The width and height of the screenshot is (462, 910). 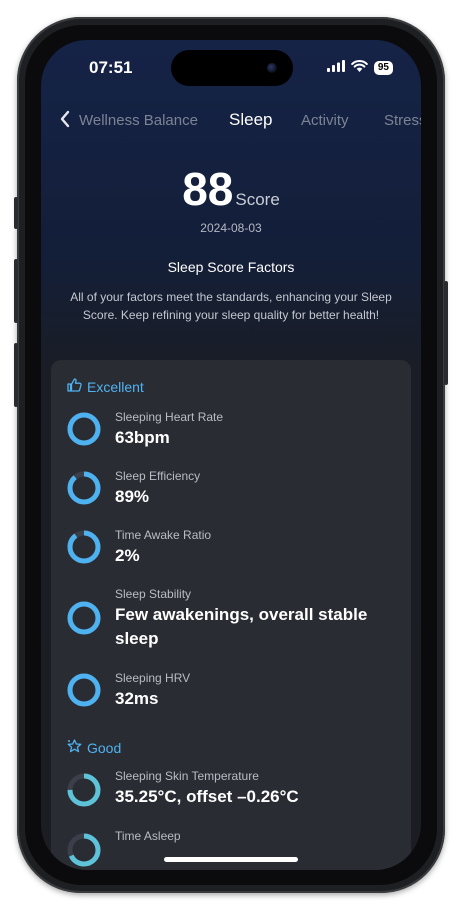 I want to click on good-label: Good, so click(x=104, y=747).